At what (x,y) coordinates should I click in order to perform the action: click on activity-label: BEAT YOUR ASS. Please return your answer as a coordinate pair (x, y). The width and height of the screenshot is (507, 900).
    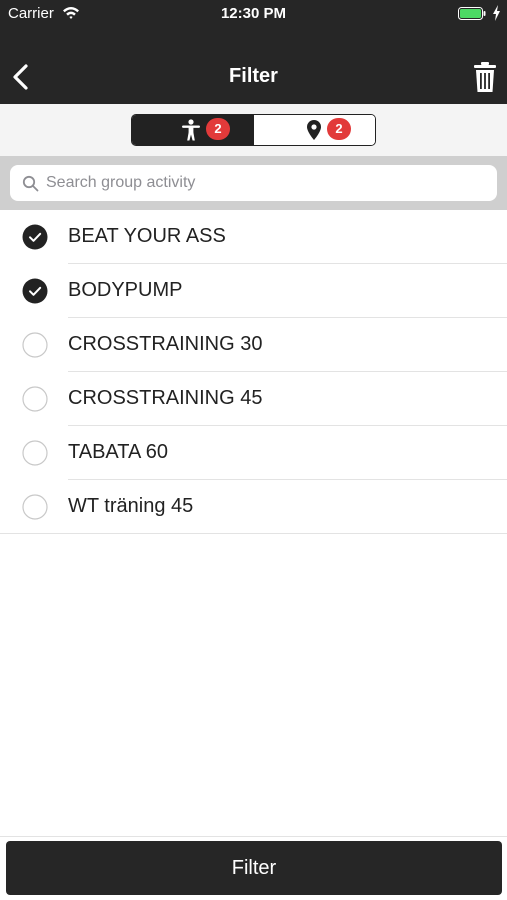
    Looking at the image, I should click on (147, 236).